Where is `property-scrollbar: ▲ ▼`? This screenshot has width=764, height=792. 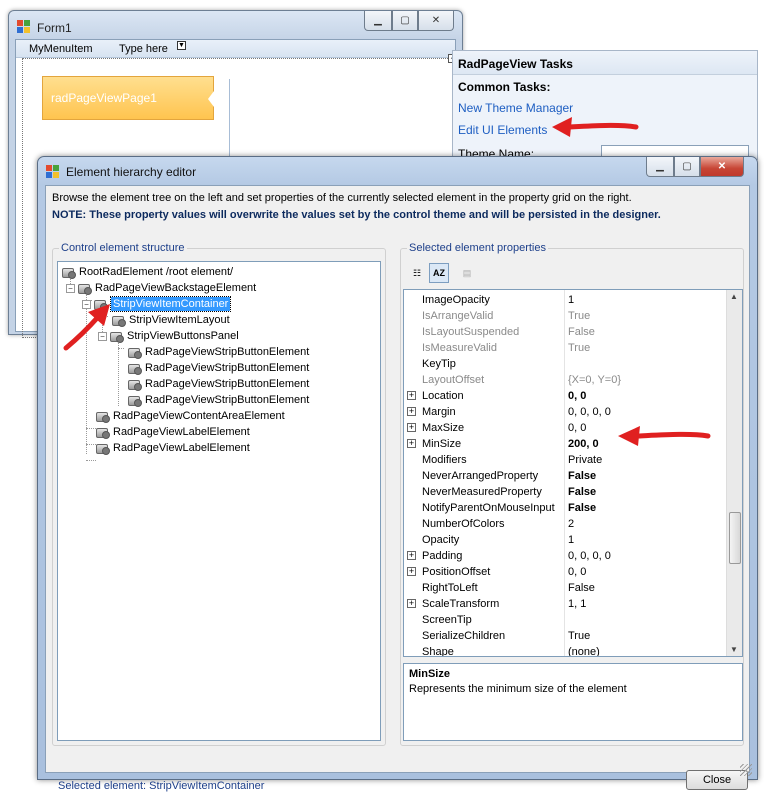
property-scrollbar: ▲ ▼ is located at coordinates (734, 473).